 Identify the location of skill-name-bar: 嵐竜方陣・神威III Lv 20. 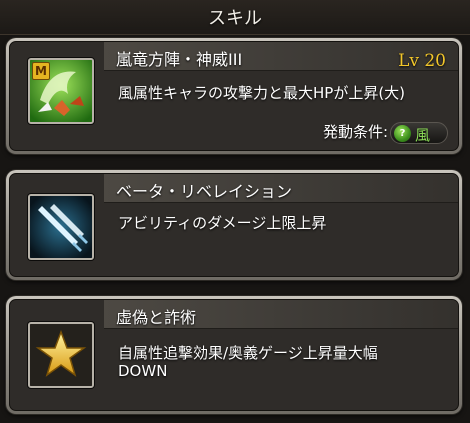
(281, 56).